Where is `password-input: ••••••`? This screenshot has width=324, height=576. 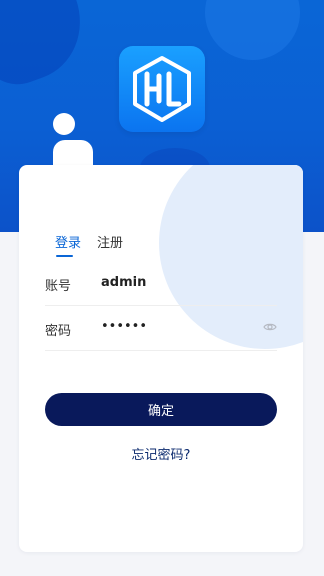
password-input: •••••• is located at coordinates (124, 326).